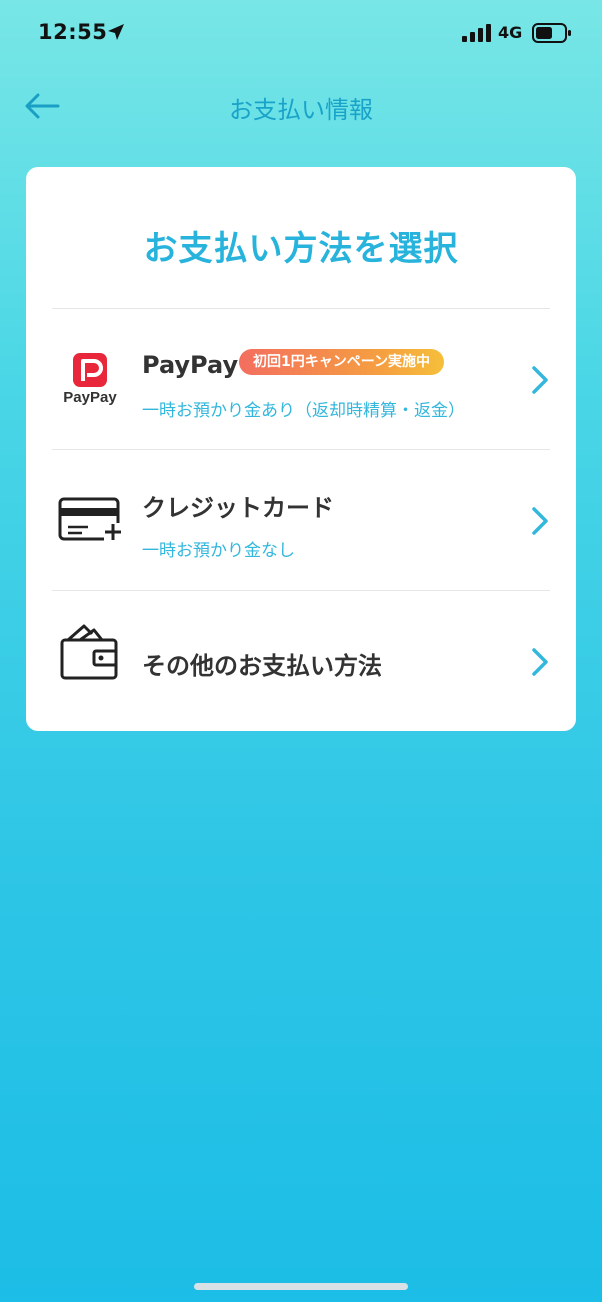 This screenshot has width=602, height=1302. What do you see at coordinates (301, 249) in the screenshot?
I see `card-title: お支払い方法を選択` at bounding box center [301, 249].